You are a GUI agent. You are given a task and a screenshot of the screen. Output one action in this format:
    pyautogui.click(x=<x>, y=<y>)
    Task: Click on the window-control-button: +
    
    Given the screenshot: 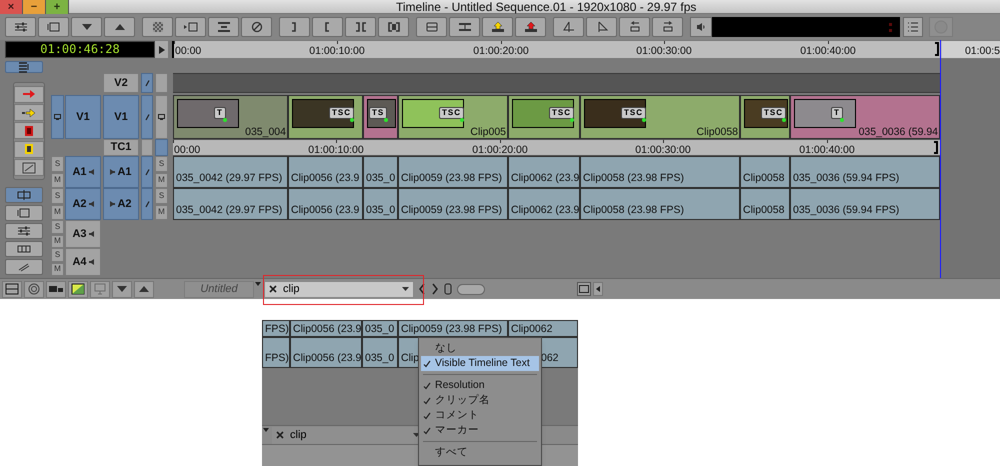 What is the action you would take?
    pyautogui.click(x=57, y=7)
    